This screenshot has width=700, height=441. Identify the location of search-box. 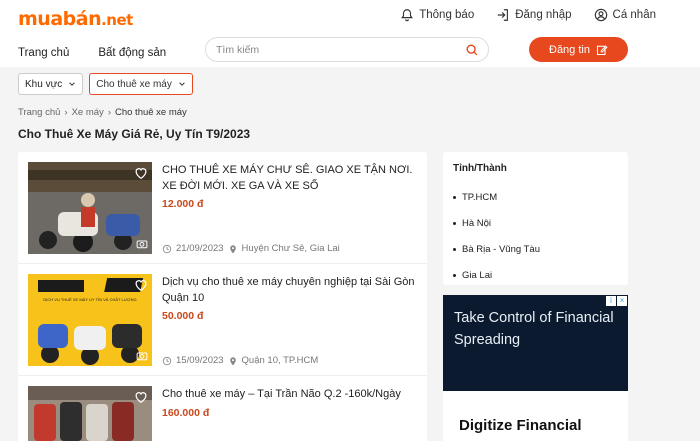
(347, 49).